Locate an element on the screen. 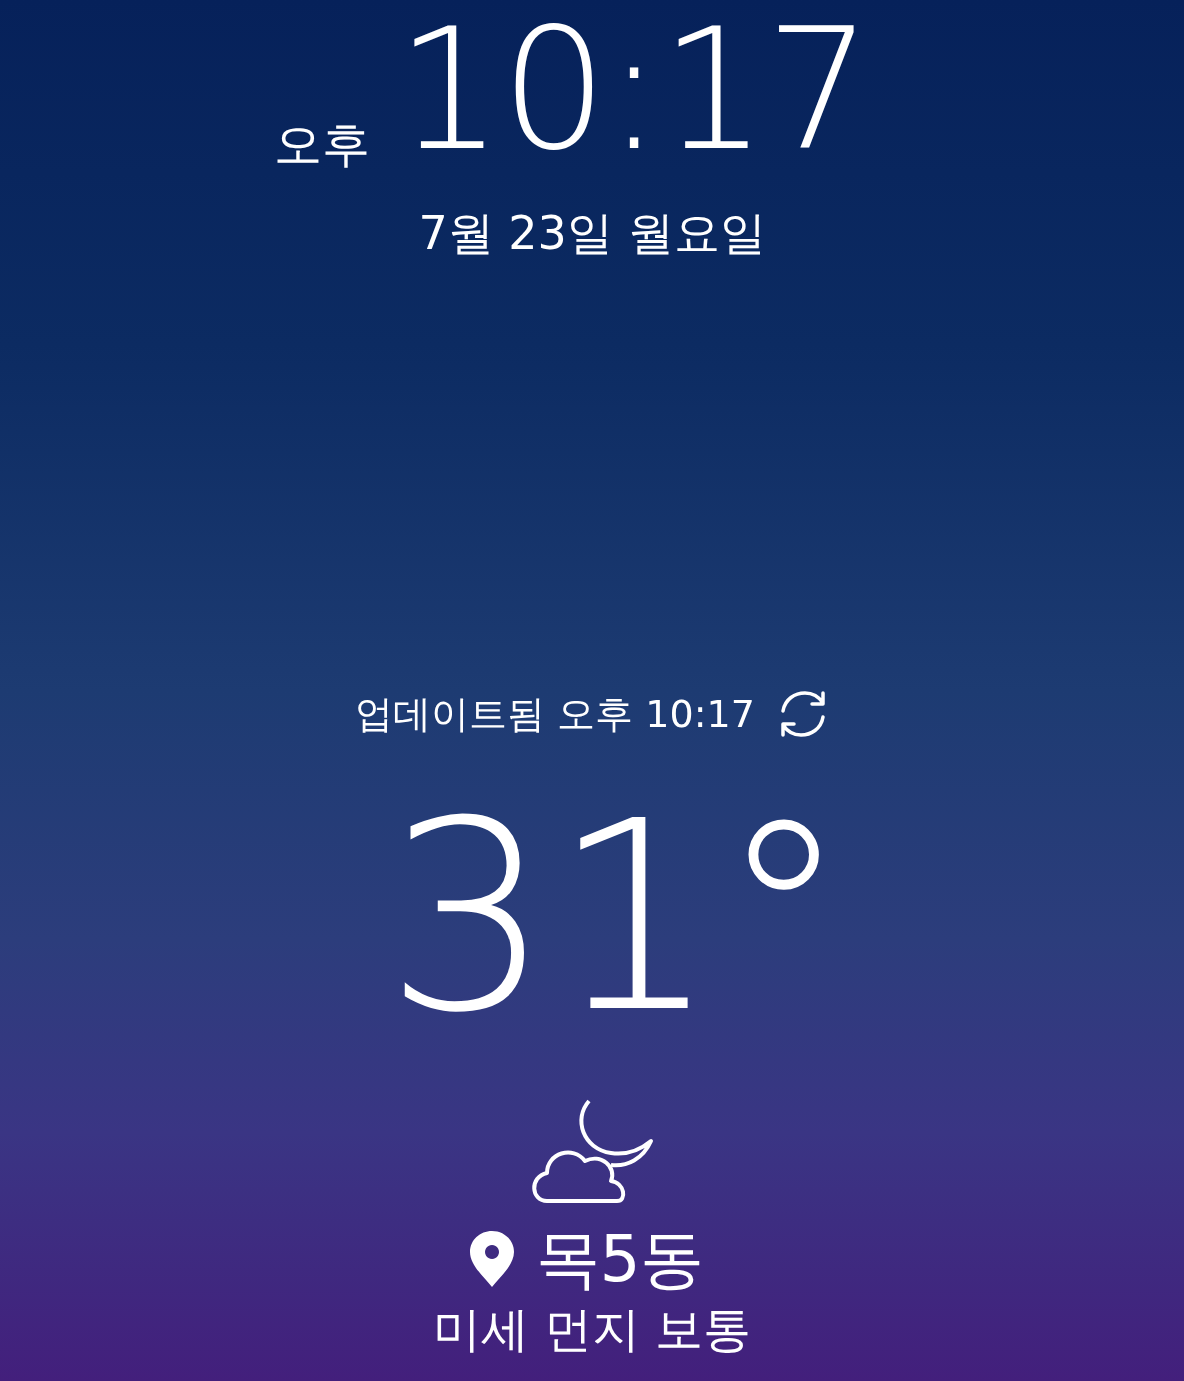  updated-time: 업데이트됨 오후 10:17 is located at coordinates (555, 713).